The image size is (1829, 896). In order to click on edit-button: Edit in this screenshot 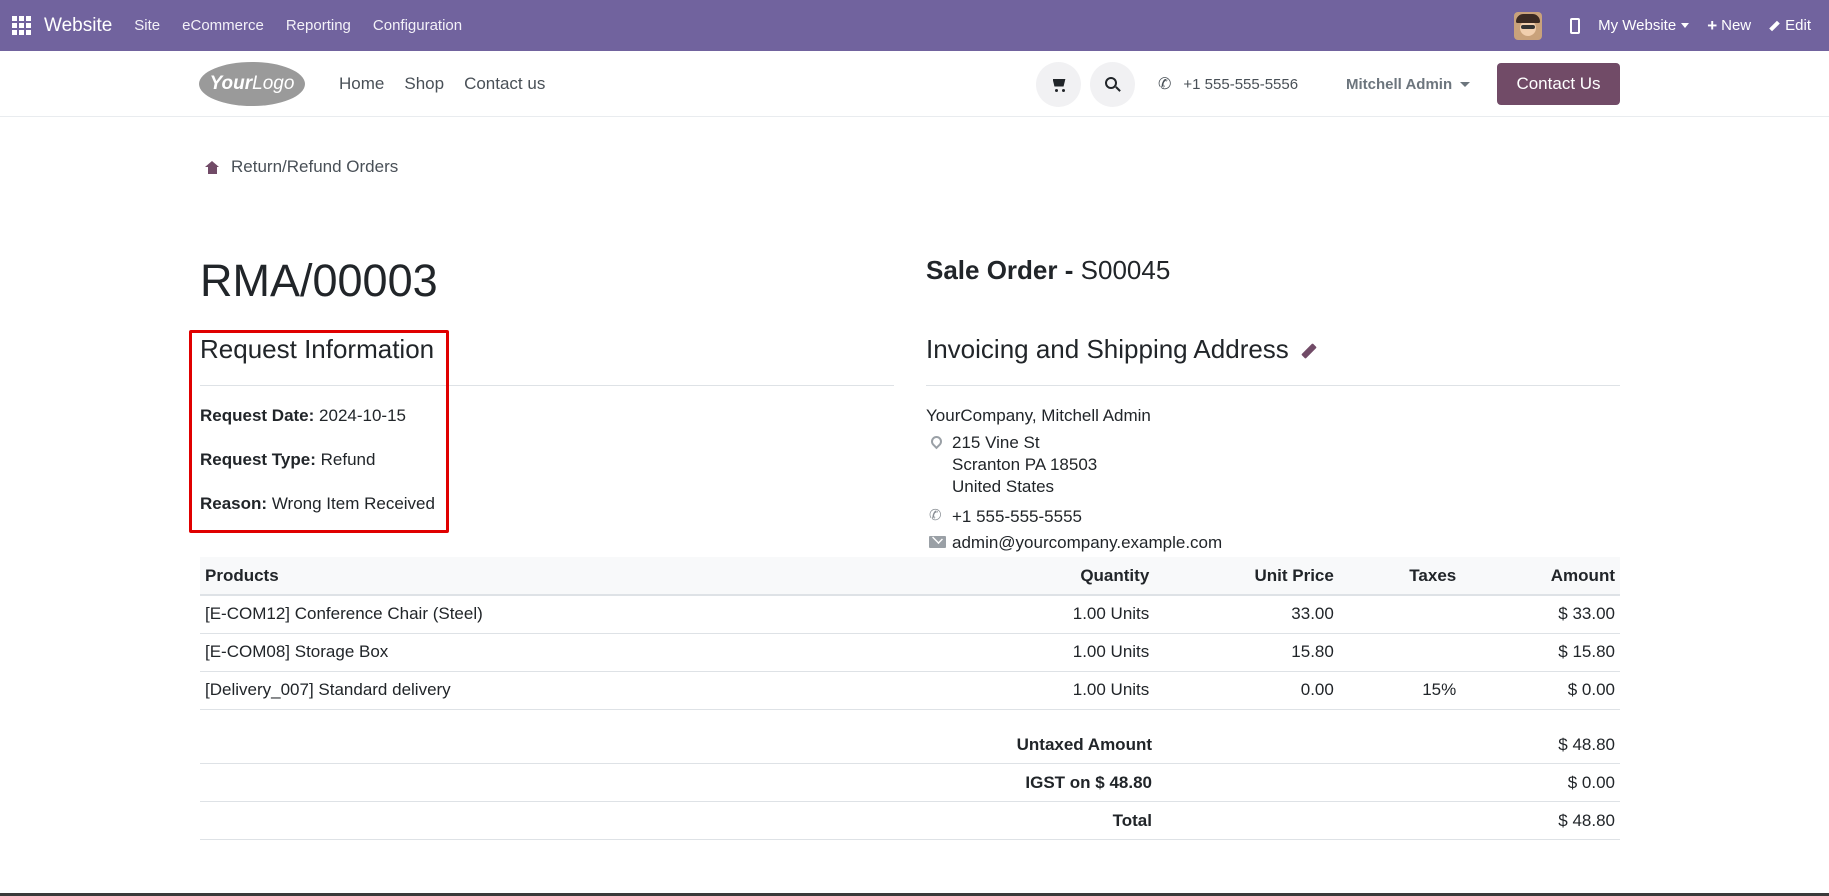, I will do `click(1790, 25)`.